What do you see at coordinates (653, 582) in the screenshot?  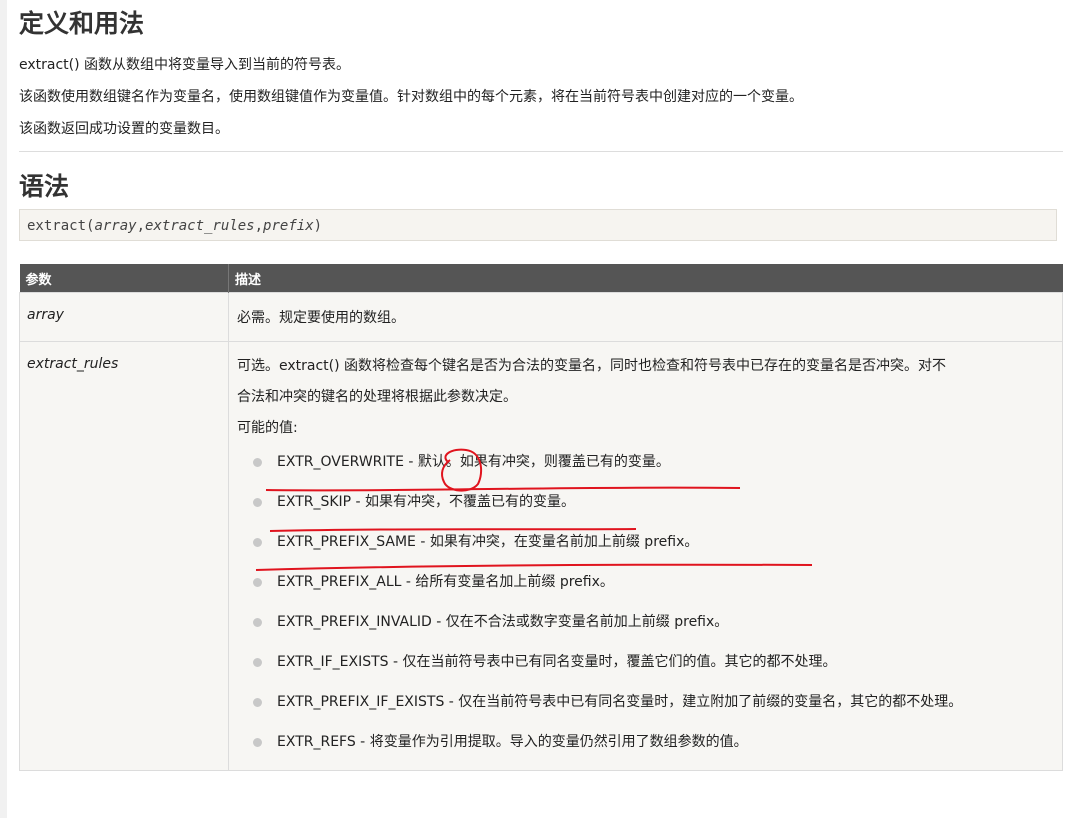 I see `list-item: EXTR_PREFIX_ALL - 给所有变量名加上前缀 prefix。` at bounding box center [653, 582].